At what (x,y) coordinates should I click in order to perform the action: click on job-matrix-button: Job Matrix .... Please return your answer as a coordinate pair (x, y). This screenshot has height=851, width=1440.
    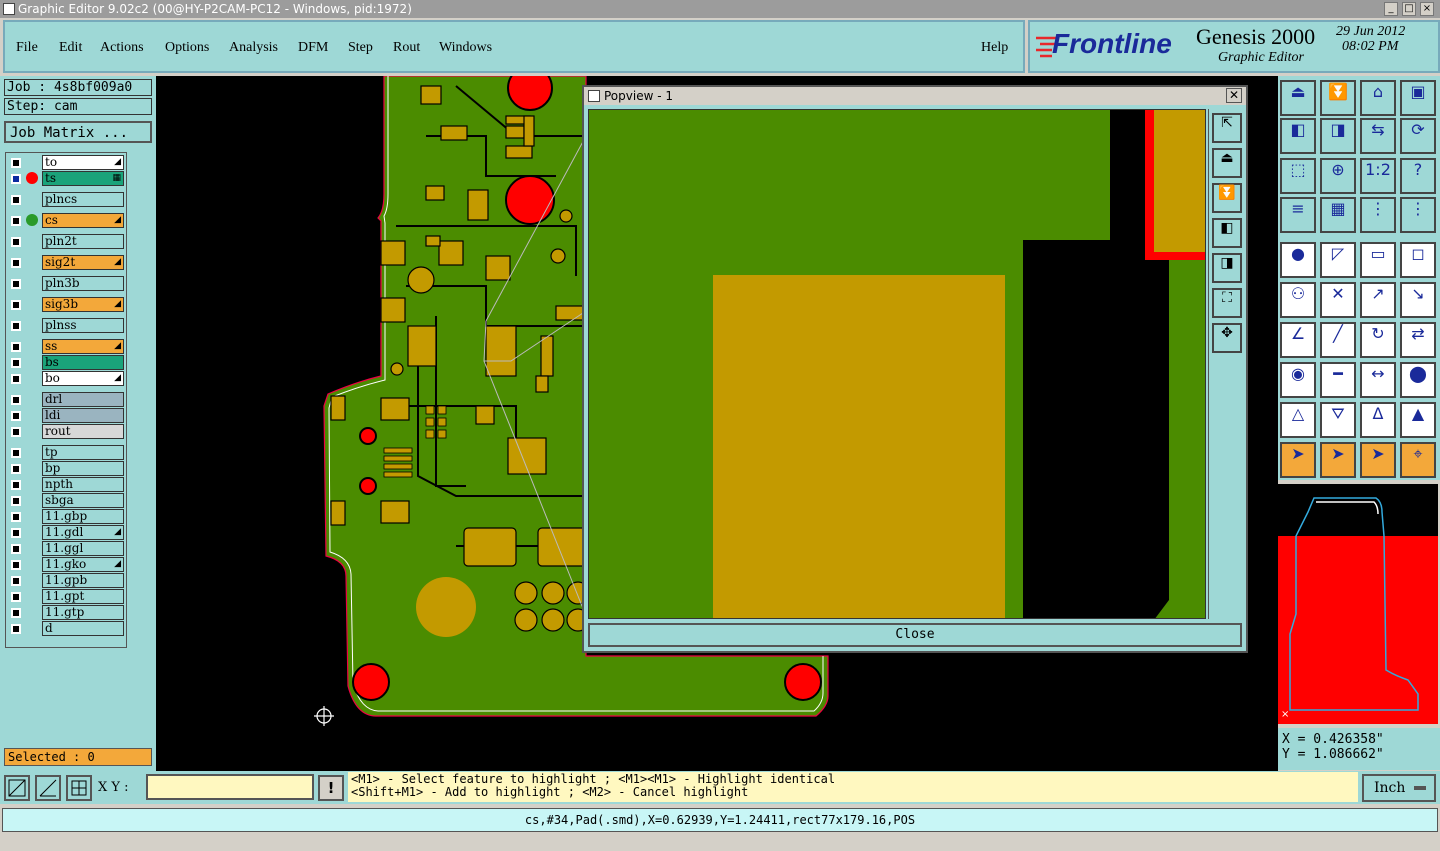
    Looking at the image, I should click on (78, 132).